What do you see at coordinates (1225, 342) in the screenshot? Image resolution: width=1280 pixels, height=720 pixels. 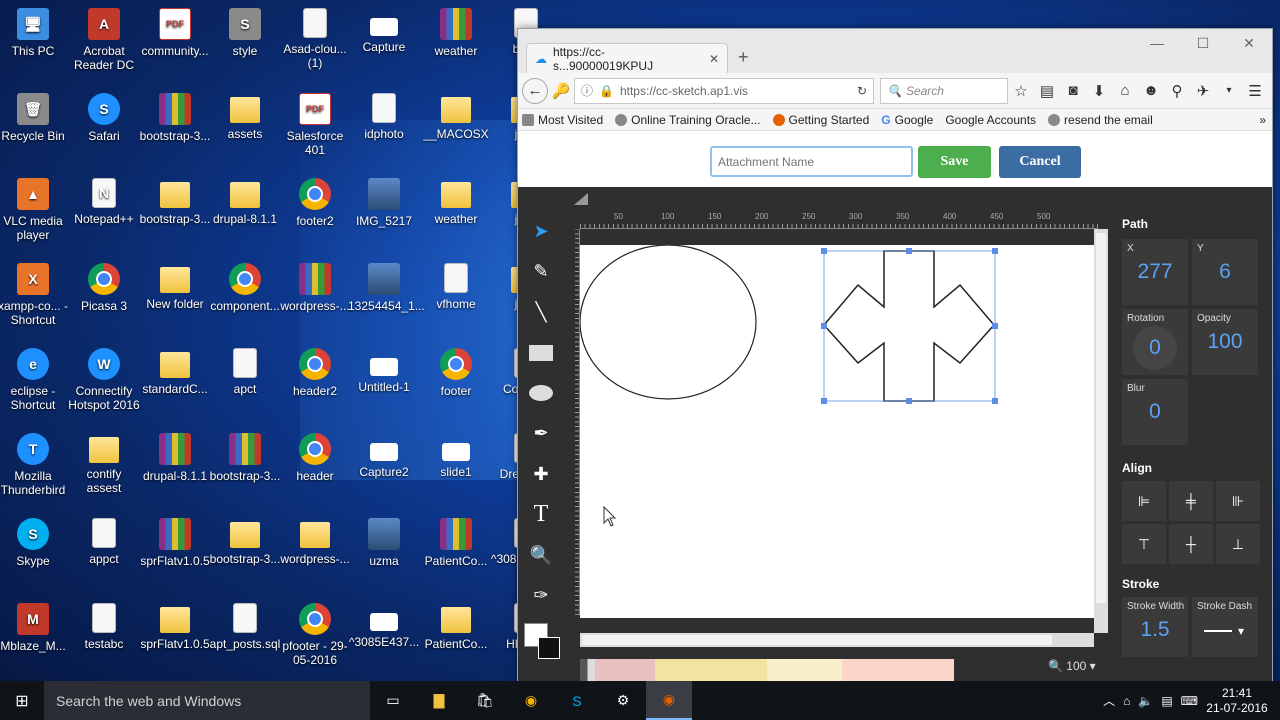 I see `opacity-field: Opacity 100` at bounding box center [1225, 342].